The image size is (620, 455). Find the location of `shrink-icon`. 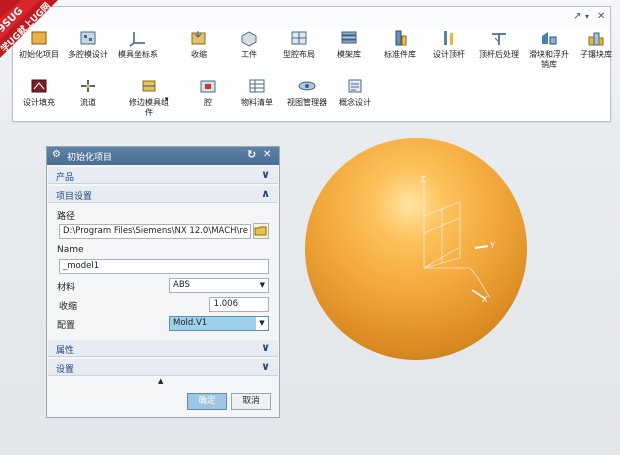

shrink-icon is located at coordinates (198, 38).